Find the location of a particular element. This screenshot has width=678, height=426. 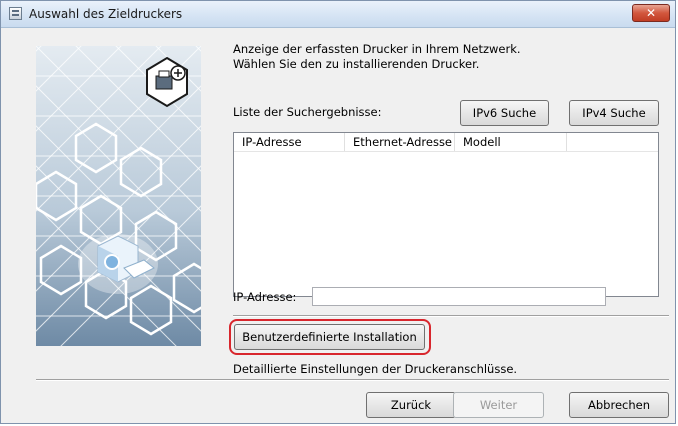

footer-divider is located at coordinates (352, 380).